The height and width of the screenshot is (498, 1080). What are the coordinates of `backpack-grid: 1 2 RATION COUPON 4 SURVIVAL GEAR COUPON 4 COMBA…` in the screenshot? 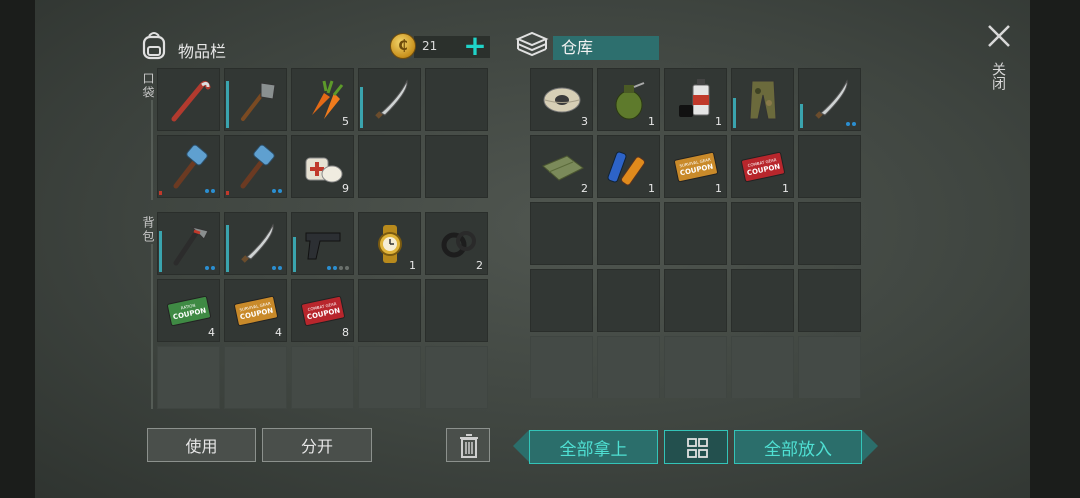 It's located at (322, 310).